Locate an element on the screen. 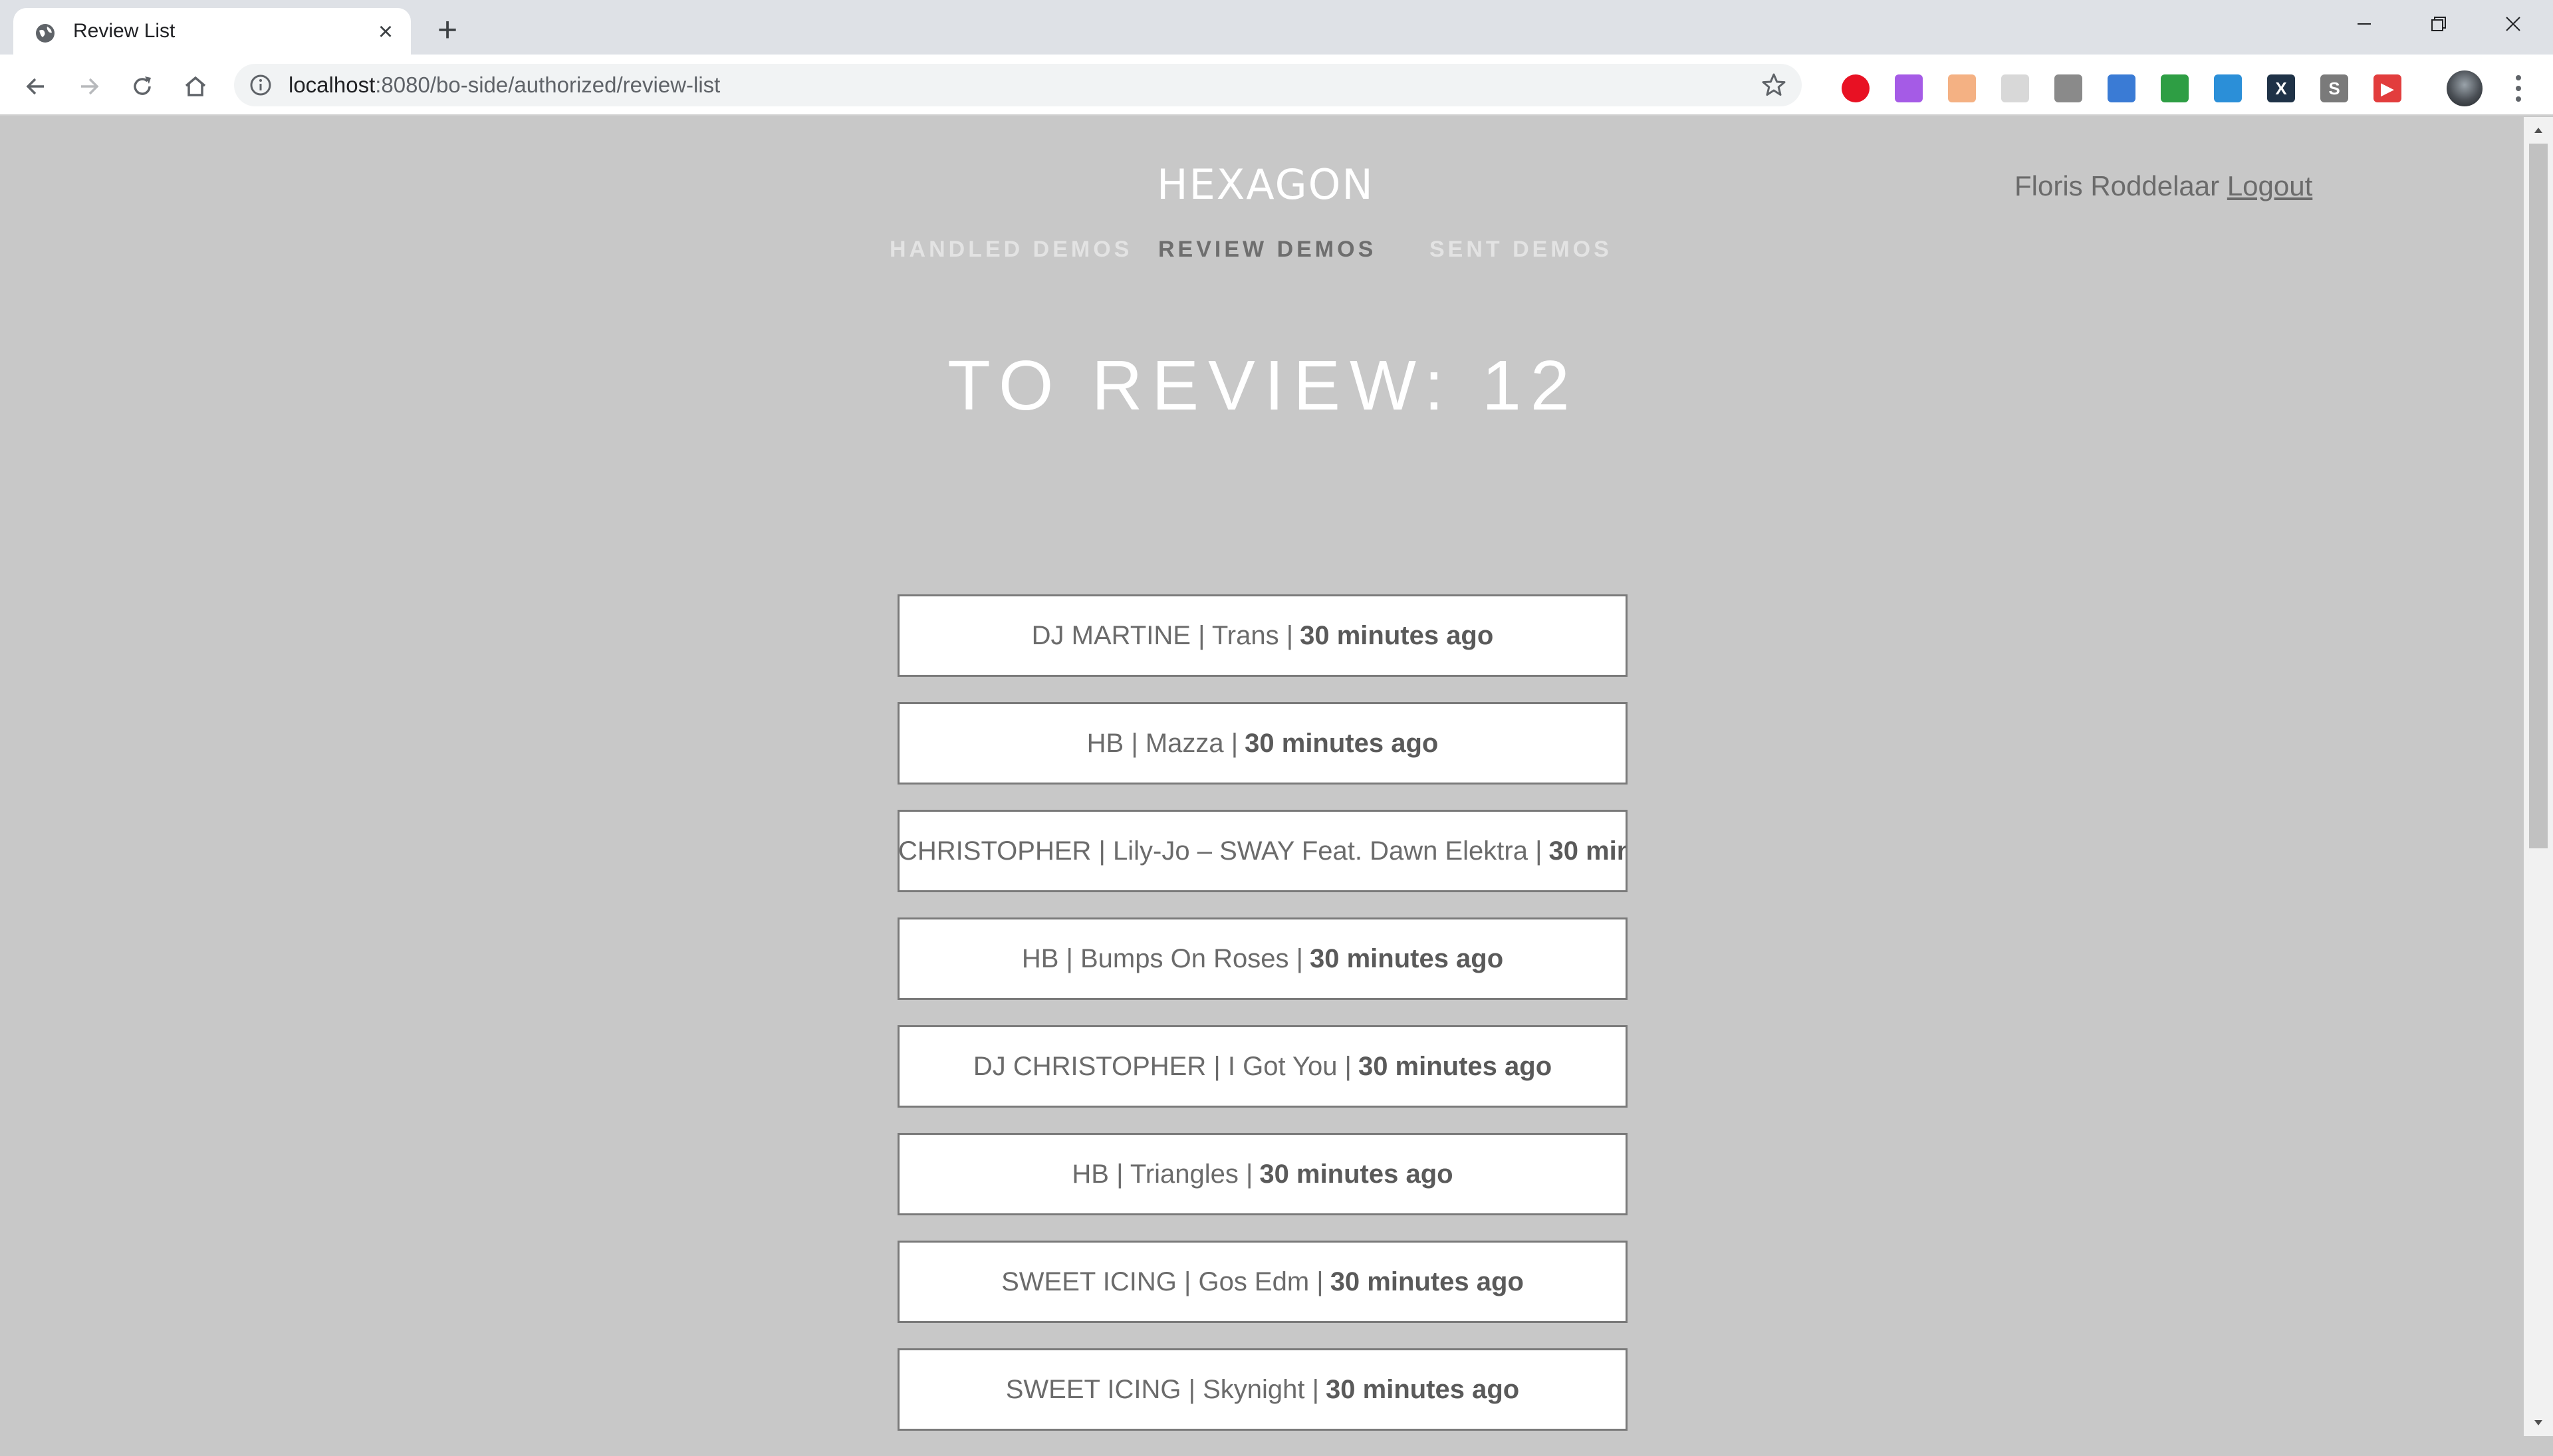  review-item-text: SWEET ICING | Gos Edm | is located at coordinates (1162, 1281).